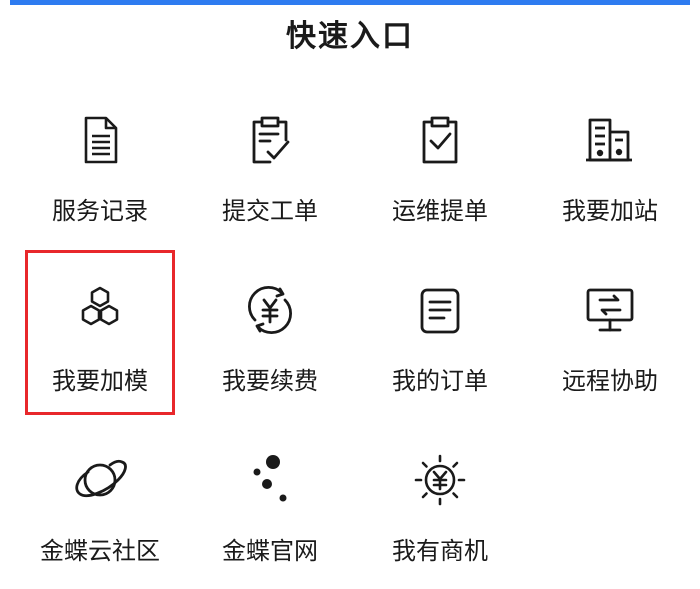 This screenshot has width=700, height=589. What do you see at coordinates (100, 381) in the screenshot?
I see `tile-label: 我要加模` at bounding box center [100, 381].